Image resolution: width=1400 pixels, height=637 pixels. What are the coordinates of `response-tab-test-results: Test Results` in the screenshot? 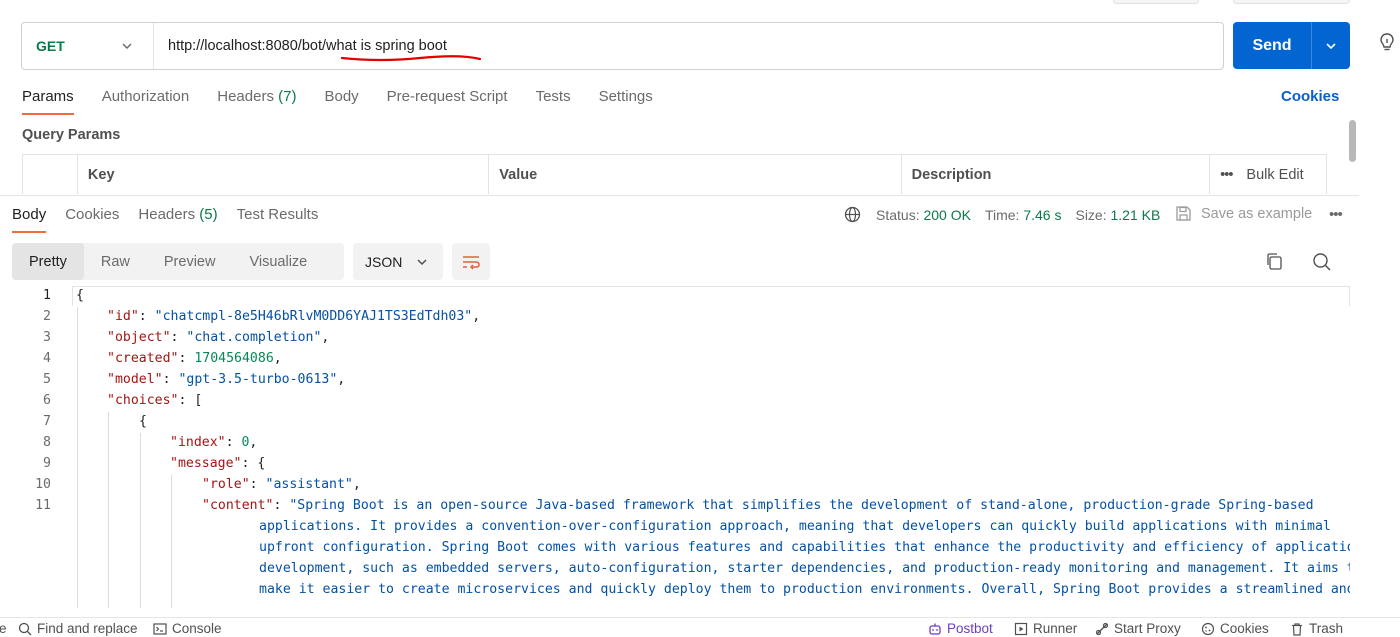 It's located at (278, 219).